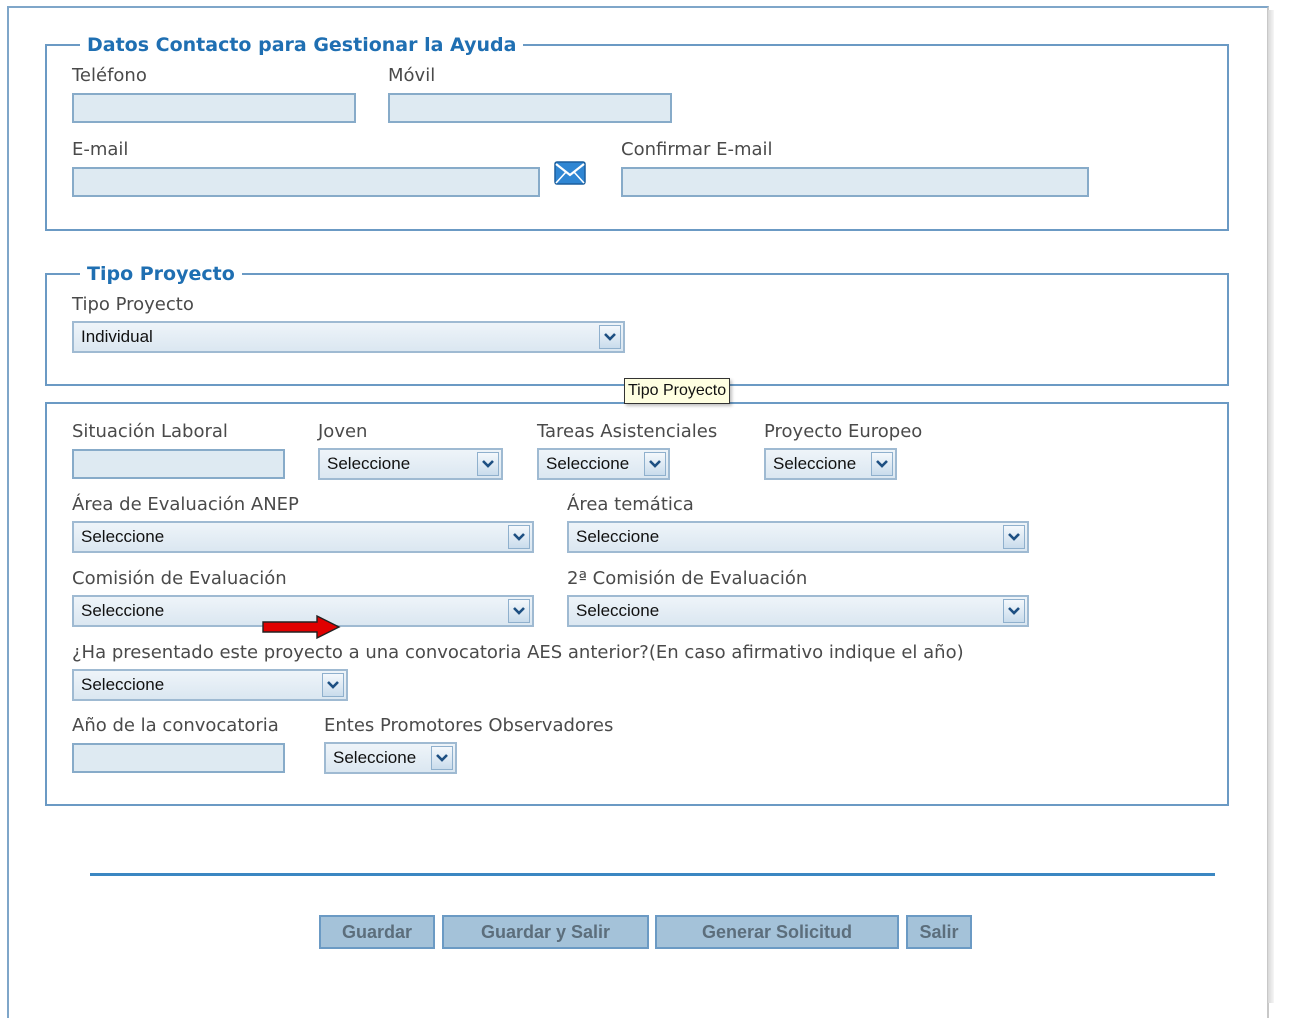 The height and width of the screenshot is (1018, 1296). Describe the element at coordinates (377, 932) in the screenshot. I see `guardar-button: Guardar` at that location.